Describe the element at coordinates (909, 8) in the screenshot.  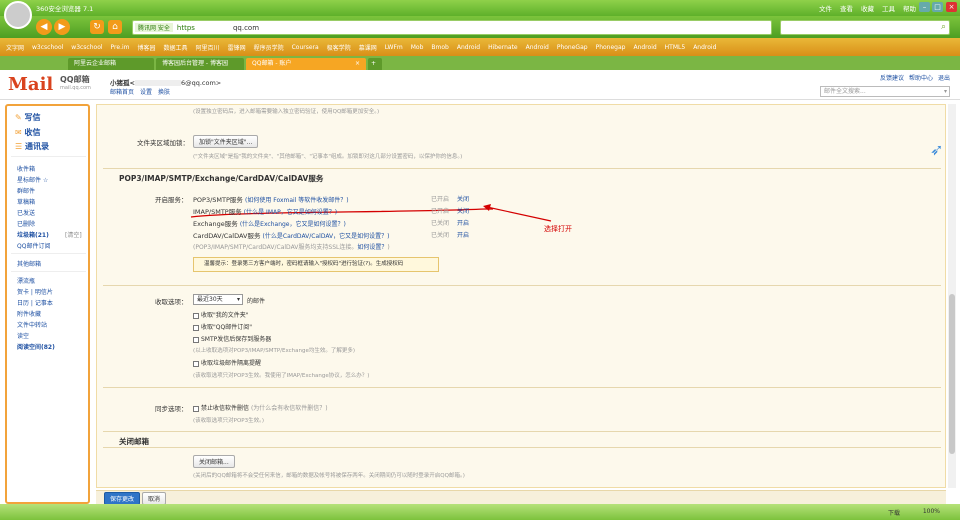
I see `menu-help: 帮助` at that location.